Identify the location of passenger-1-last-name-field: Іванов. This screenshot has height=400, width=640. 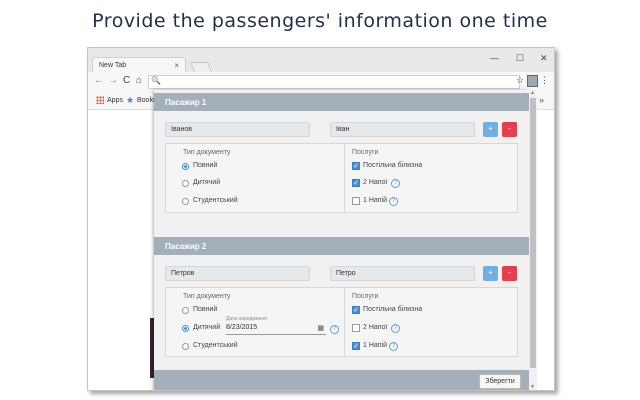
(237, 129).